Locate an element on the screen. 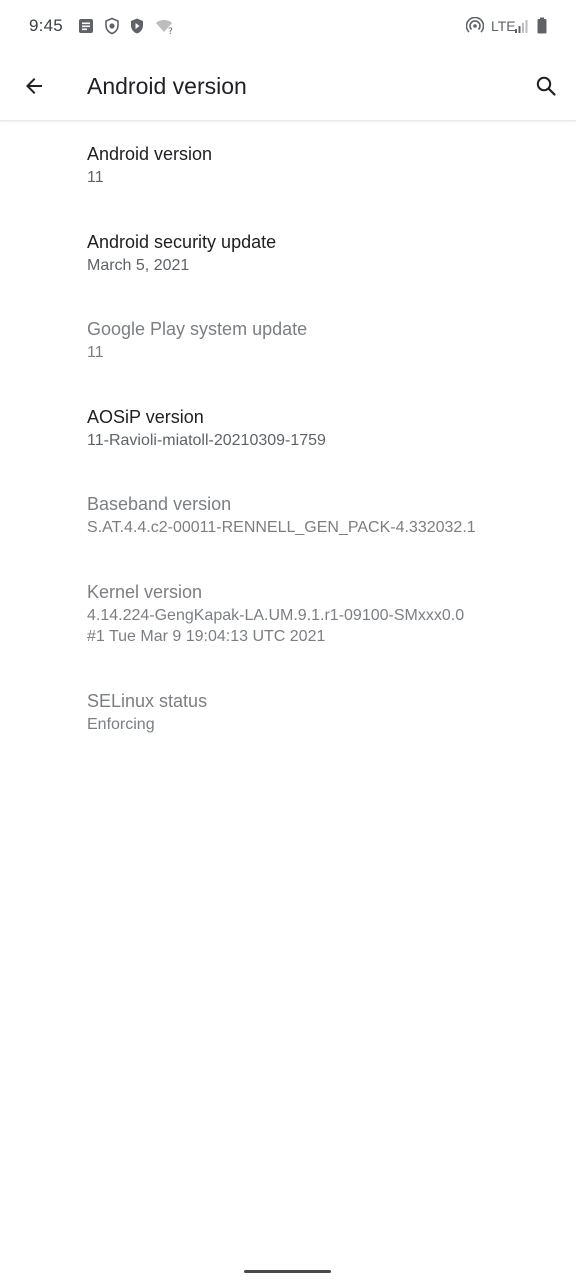  shield-bug-icon is located at coordinates (112, 26).